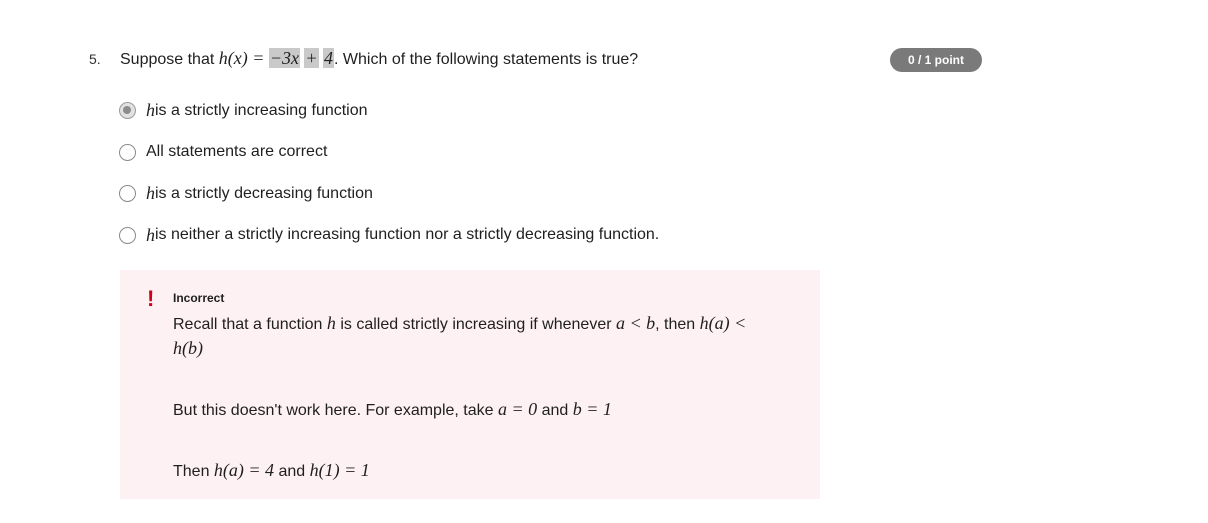  I want to click on feedback-math: h(a) = 4, so click(244, 470).